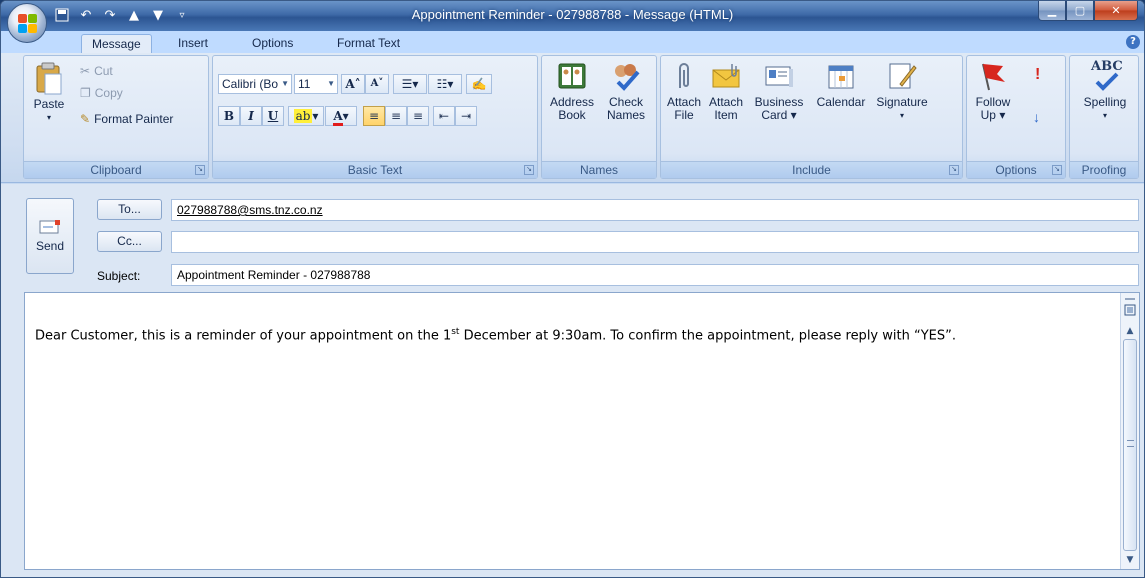 The width and height of the screenshot is (1145, 578). I want to click on office-button, so click(27, 23).